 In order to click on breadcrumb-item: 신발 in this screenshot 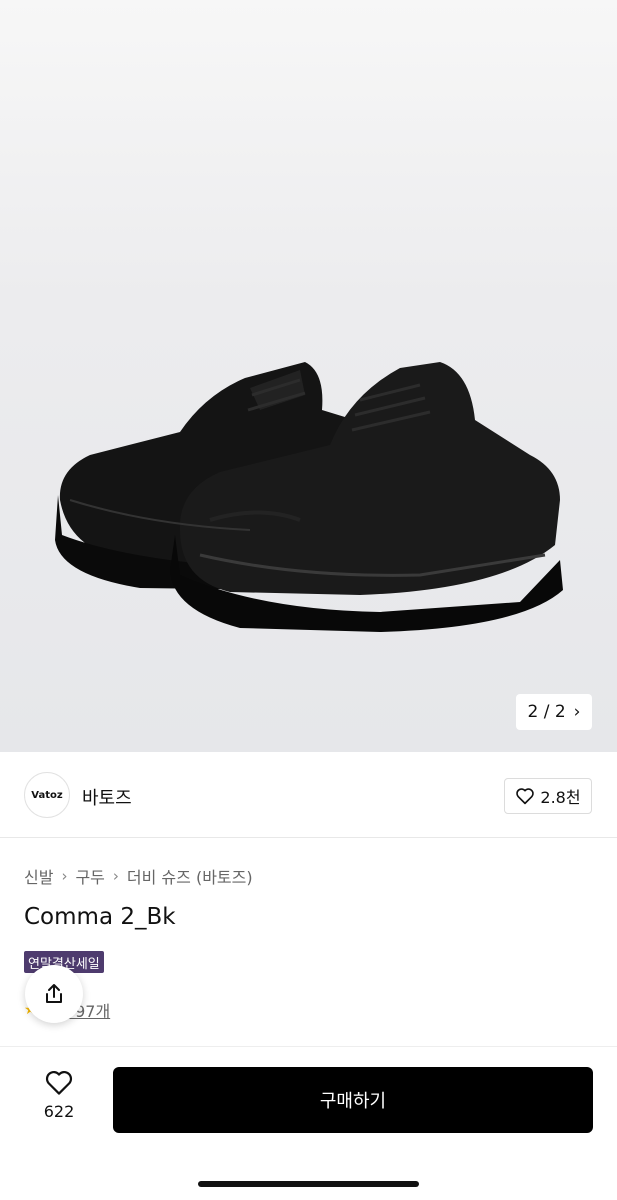, I will do `click(38, 876)`.